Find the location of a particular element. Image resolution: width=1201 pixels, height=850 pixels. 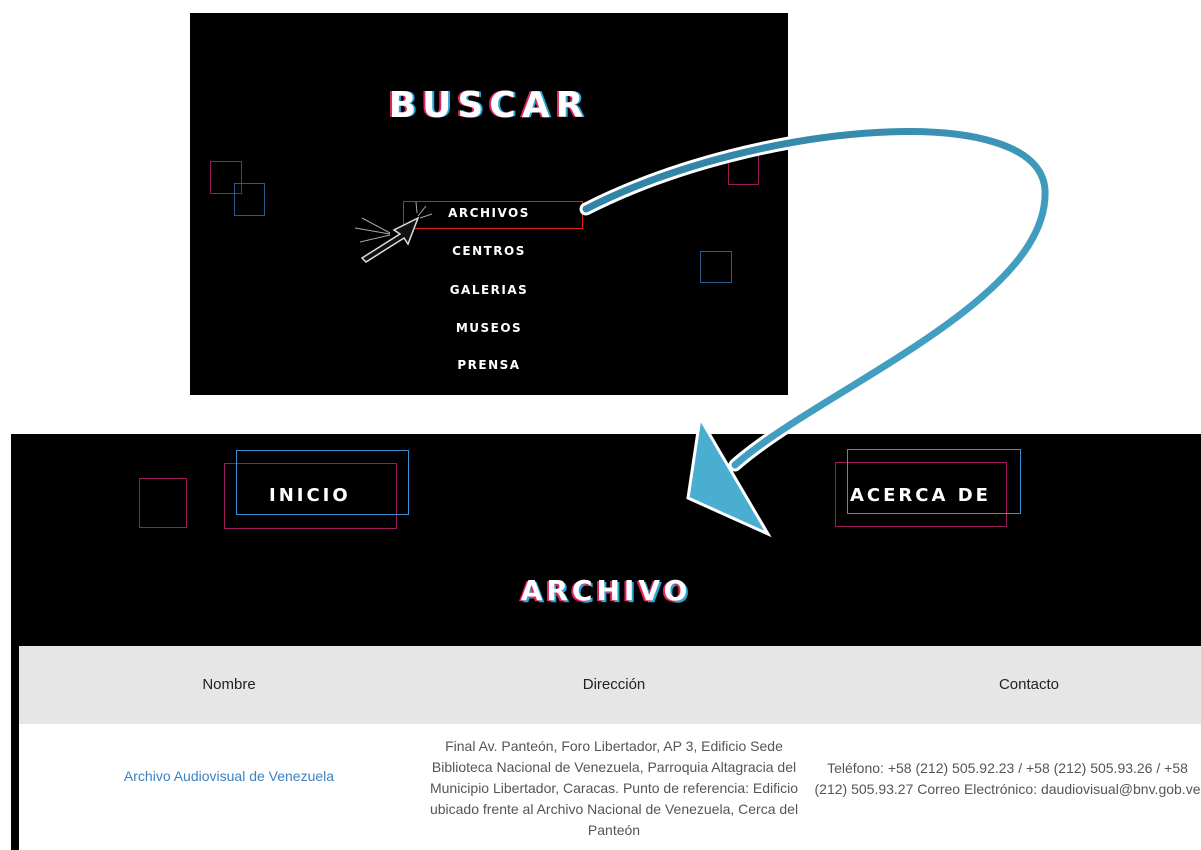

menu-item-galerias: GALERIAS is located at coordinates (489, 290).